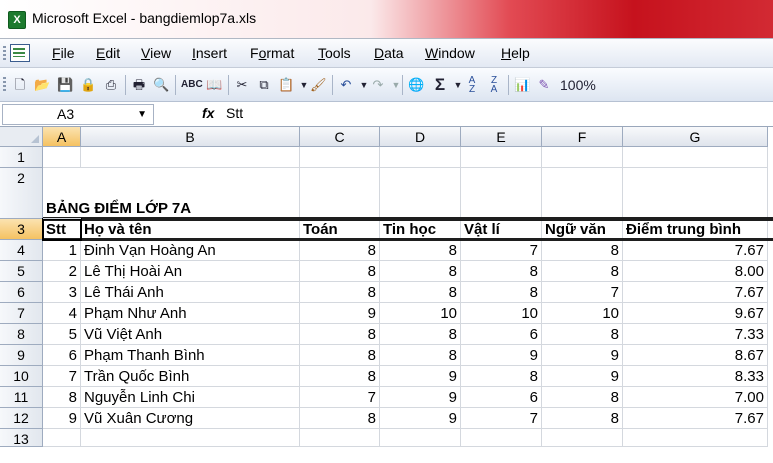  What do you see at coordinates (139, 85) in the screenshot?
I see `print-preview-icon: 🖶` at bounding box center [139, 85].